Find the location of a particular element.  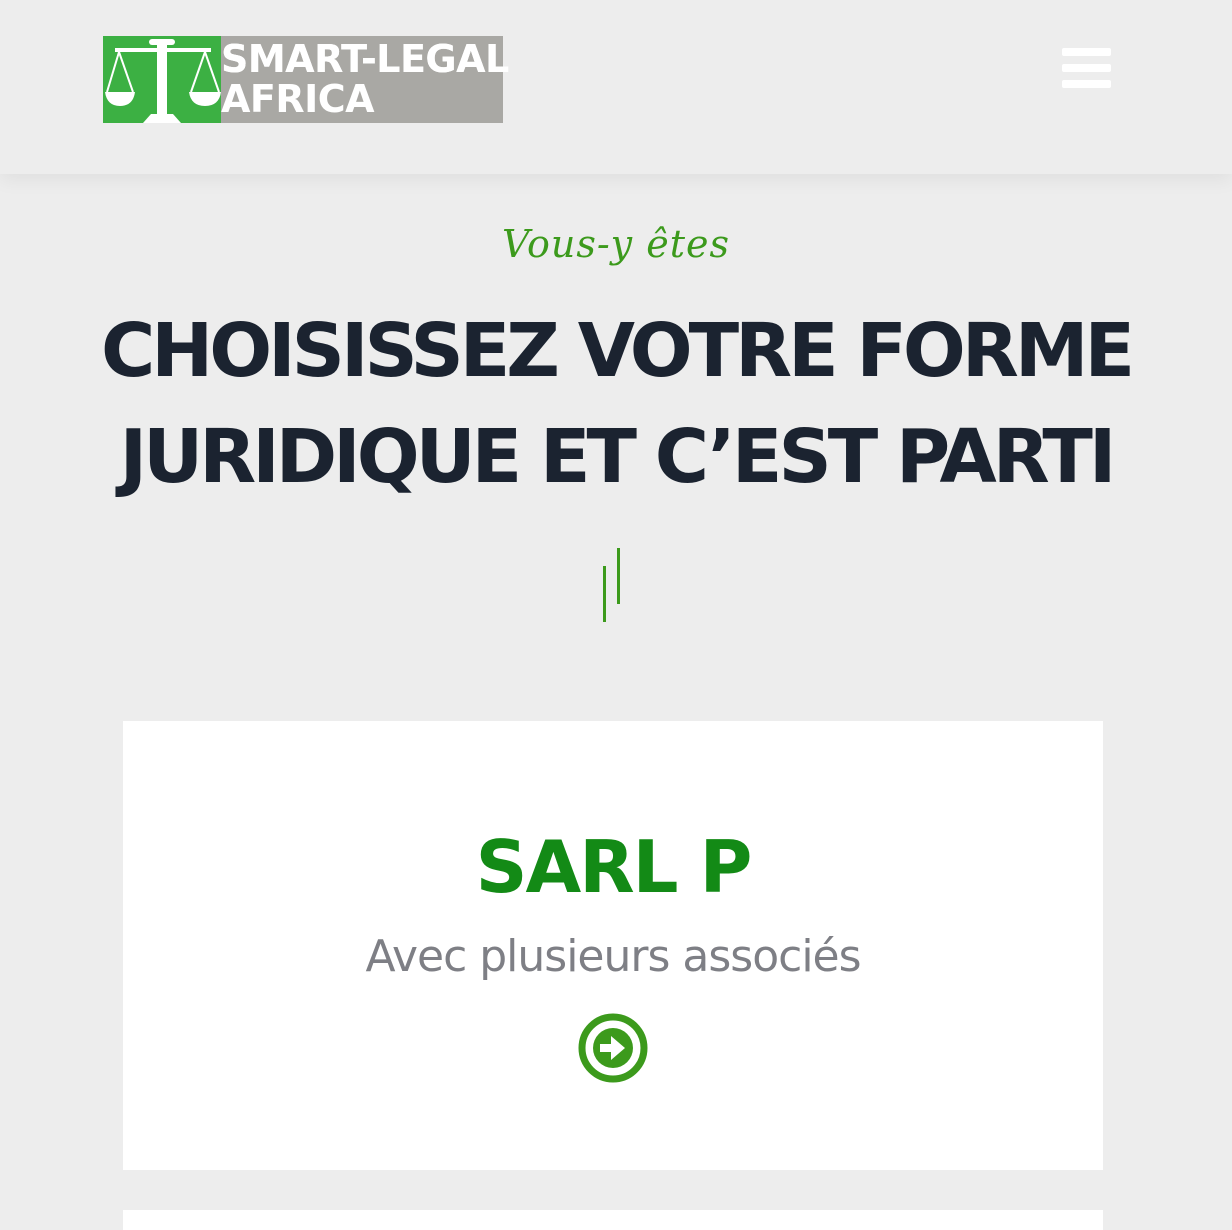

divider-bar-left is located at coordinates (604, 594).